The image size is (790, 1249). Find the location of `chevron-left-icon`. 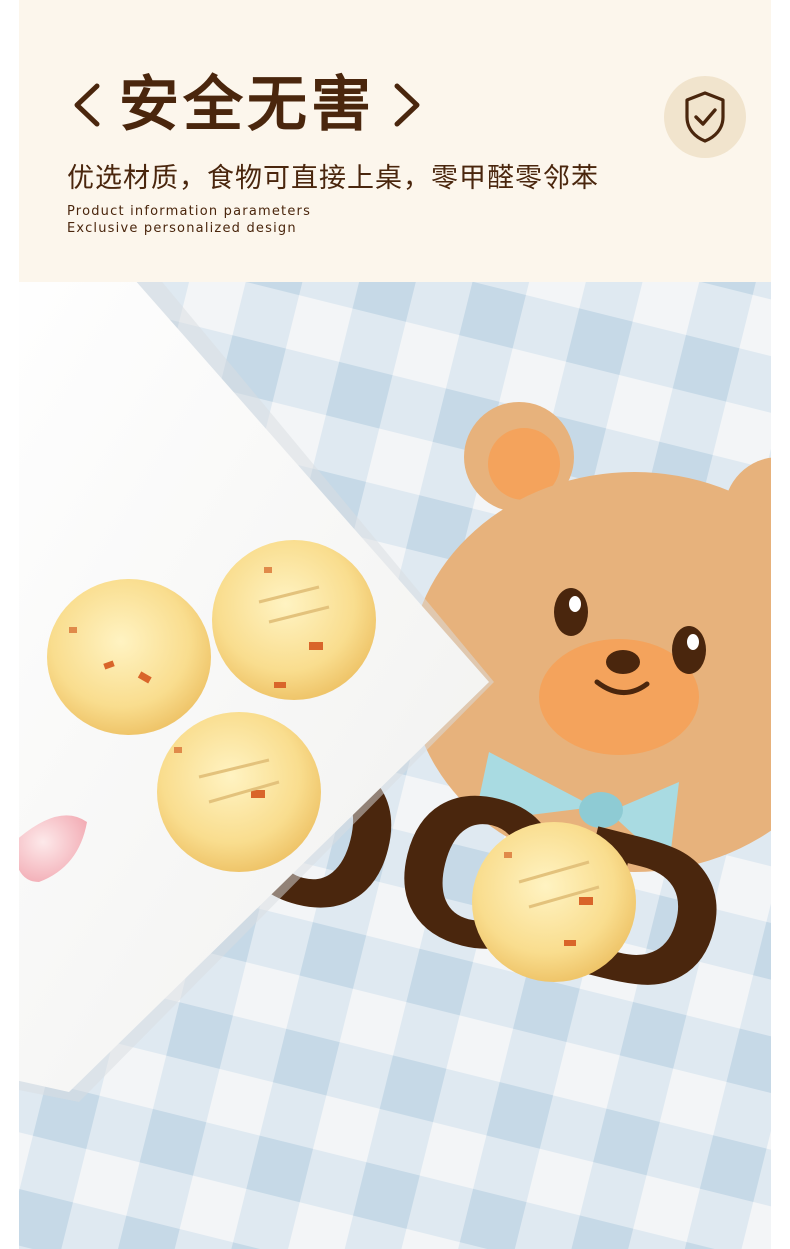

chevron-left-icon is located at coordinates (87, 105).